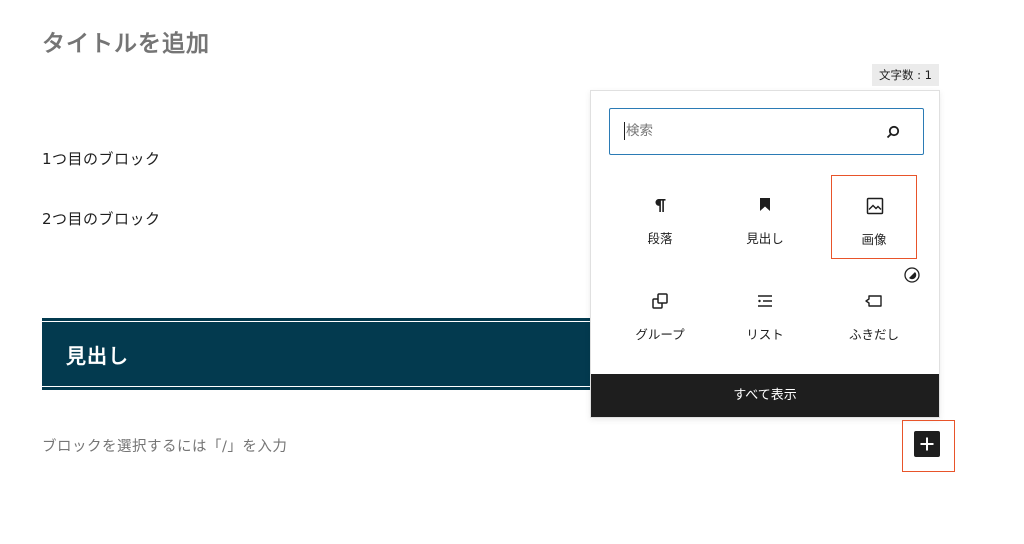 Image resolution: width=1024 pixels, height=544 pixels. Describe the element at coordinates (97, 354) in the screenshot. I see `heading-text: 見出し` at that location.